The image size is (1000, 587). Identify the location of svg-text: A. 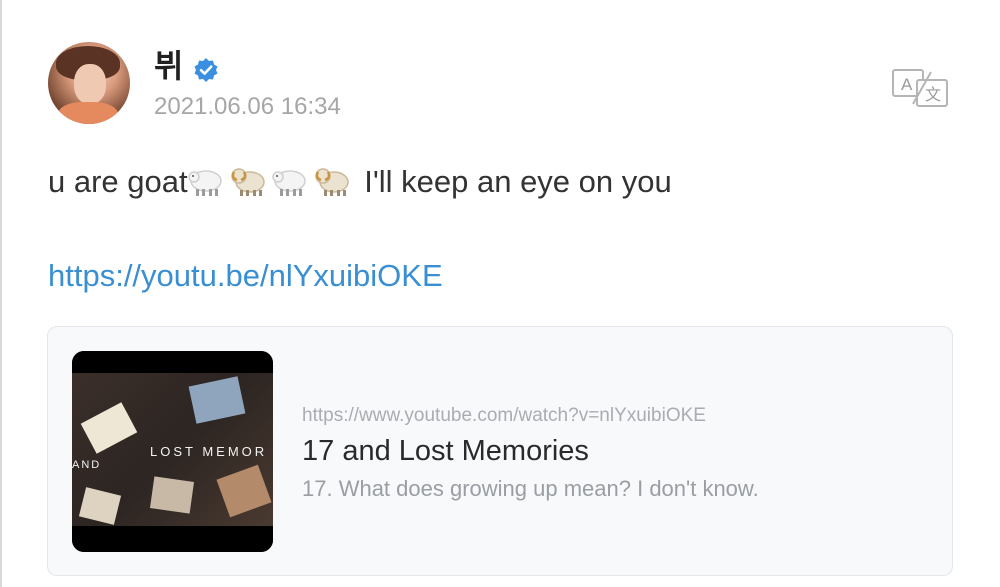
(907, 84).